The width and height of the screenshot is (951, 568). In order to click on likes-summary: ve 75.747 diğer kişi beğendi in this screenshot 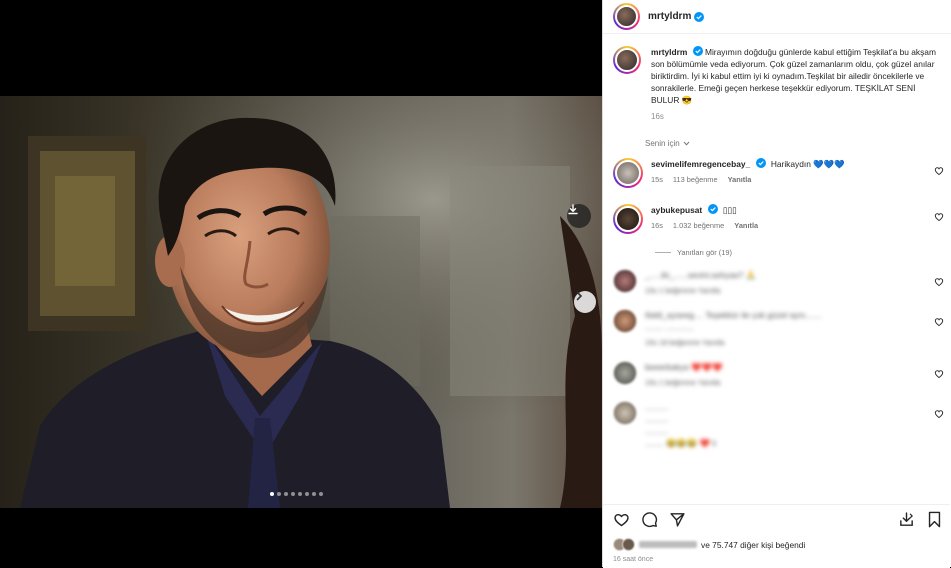, I will do `click(709, 544)`.